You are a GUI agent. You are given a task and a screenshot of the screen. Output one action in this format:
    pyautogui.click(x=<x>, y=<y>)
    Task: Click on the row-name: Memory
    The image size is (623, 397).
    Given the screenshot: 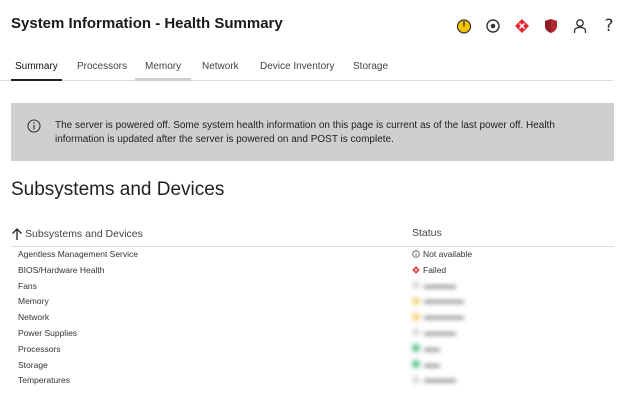 What is the action you would take?
    pyautogui.click(x=33, y=301)
    